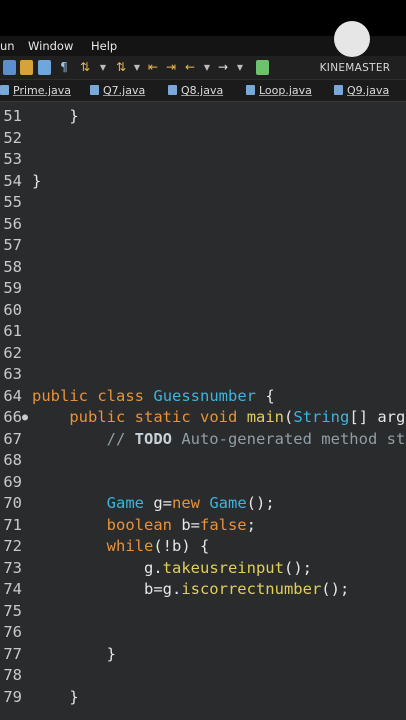 The image size is (406, 720). What do you see at coordinates (203, 633) in the screenshot?
I see `code-line: 76` at bounding box center [203, 633].